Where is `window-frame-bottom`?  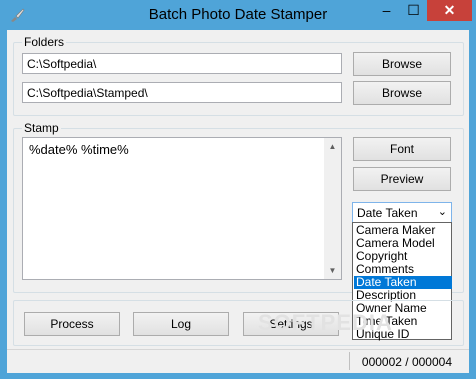 window-frame-bottom is located at coordinates (238, 375).